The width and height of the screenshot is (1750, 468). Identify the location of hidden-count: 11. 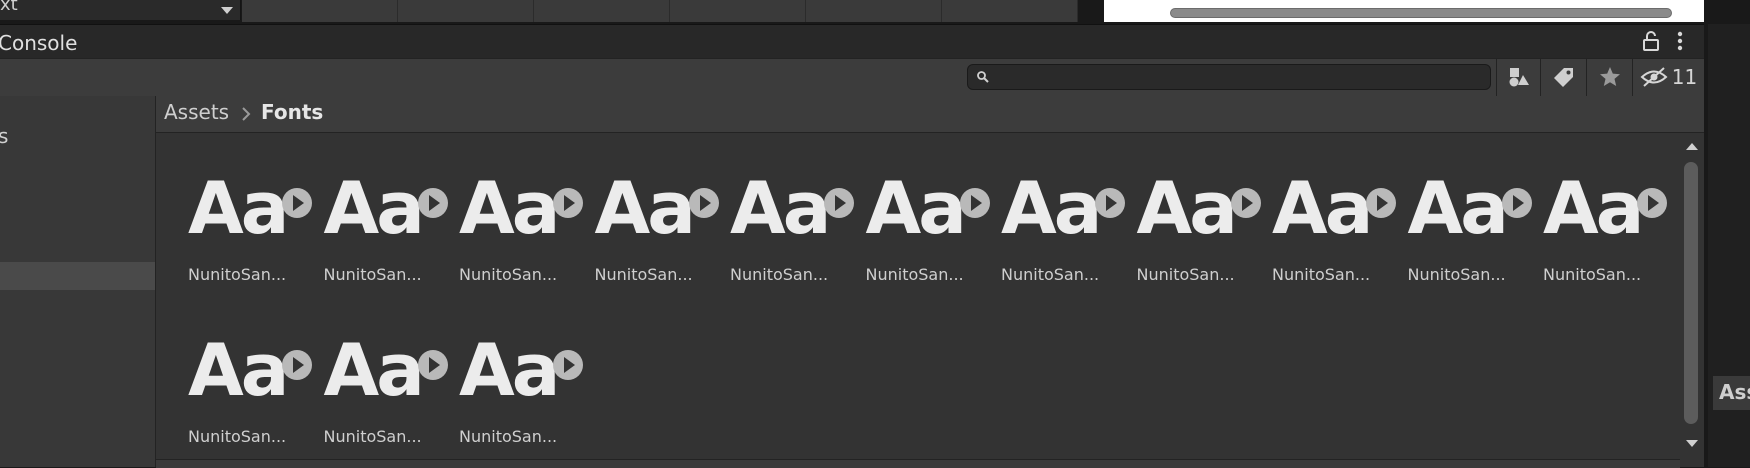
(1684, 77).